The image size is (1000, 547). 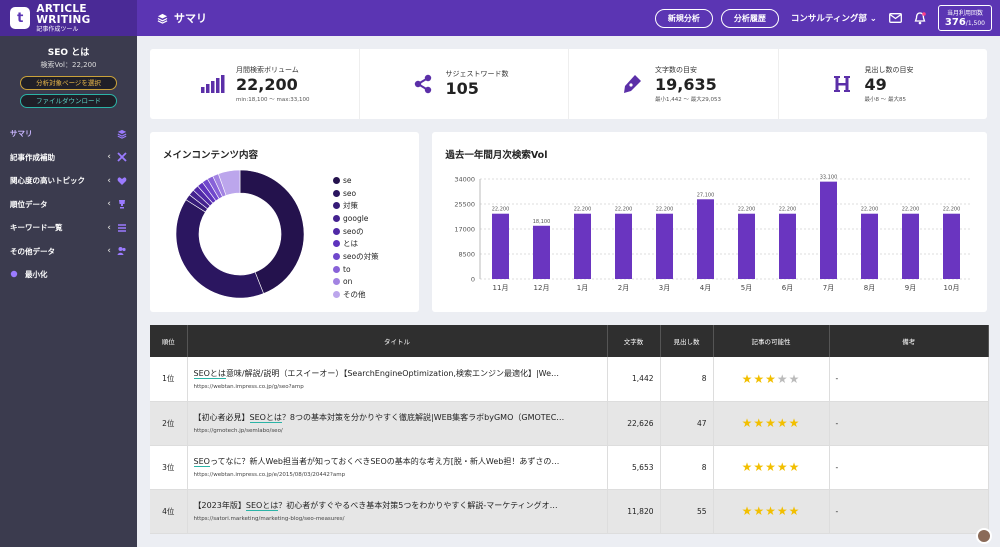 What do you see at coordinates (68, 18) in the screenshot?
I see `app-logo: t ARTICLE WRITING 記事作成ツール` at bounding box center [68, 18].